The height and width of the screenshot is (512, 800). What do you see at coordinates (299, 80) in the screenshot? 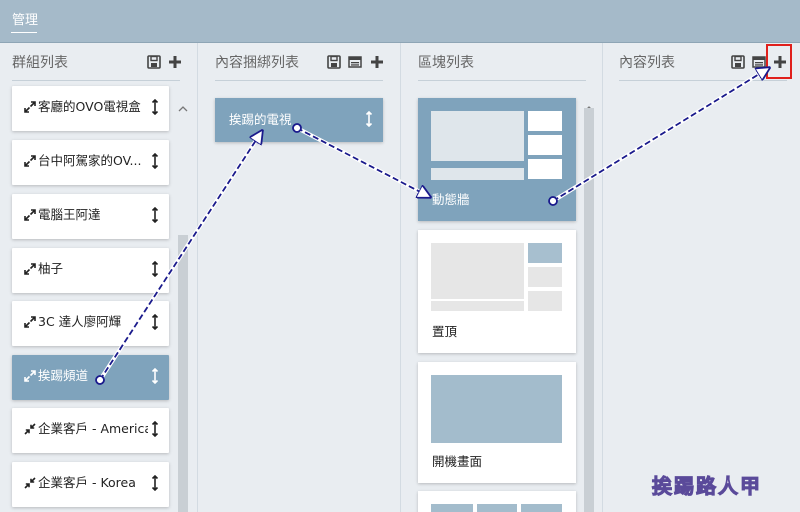
I see `bindings-title-rule` at bounding box center [299, 80].